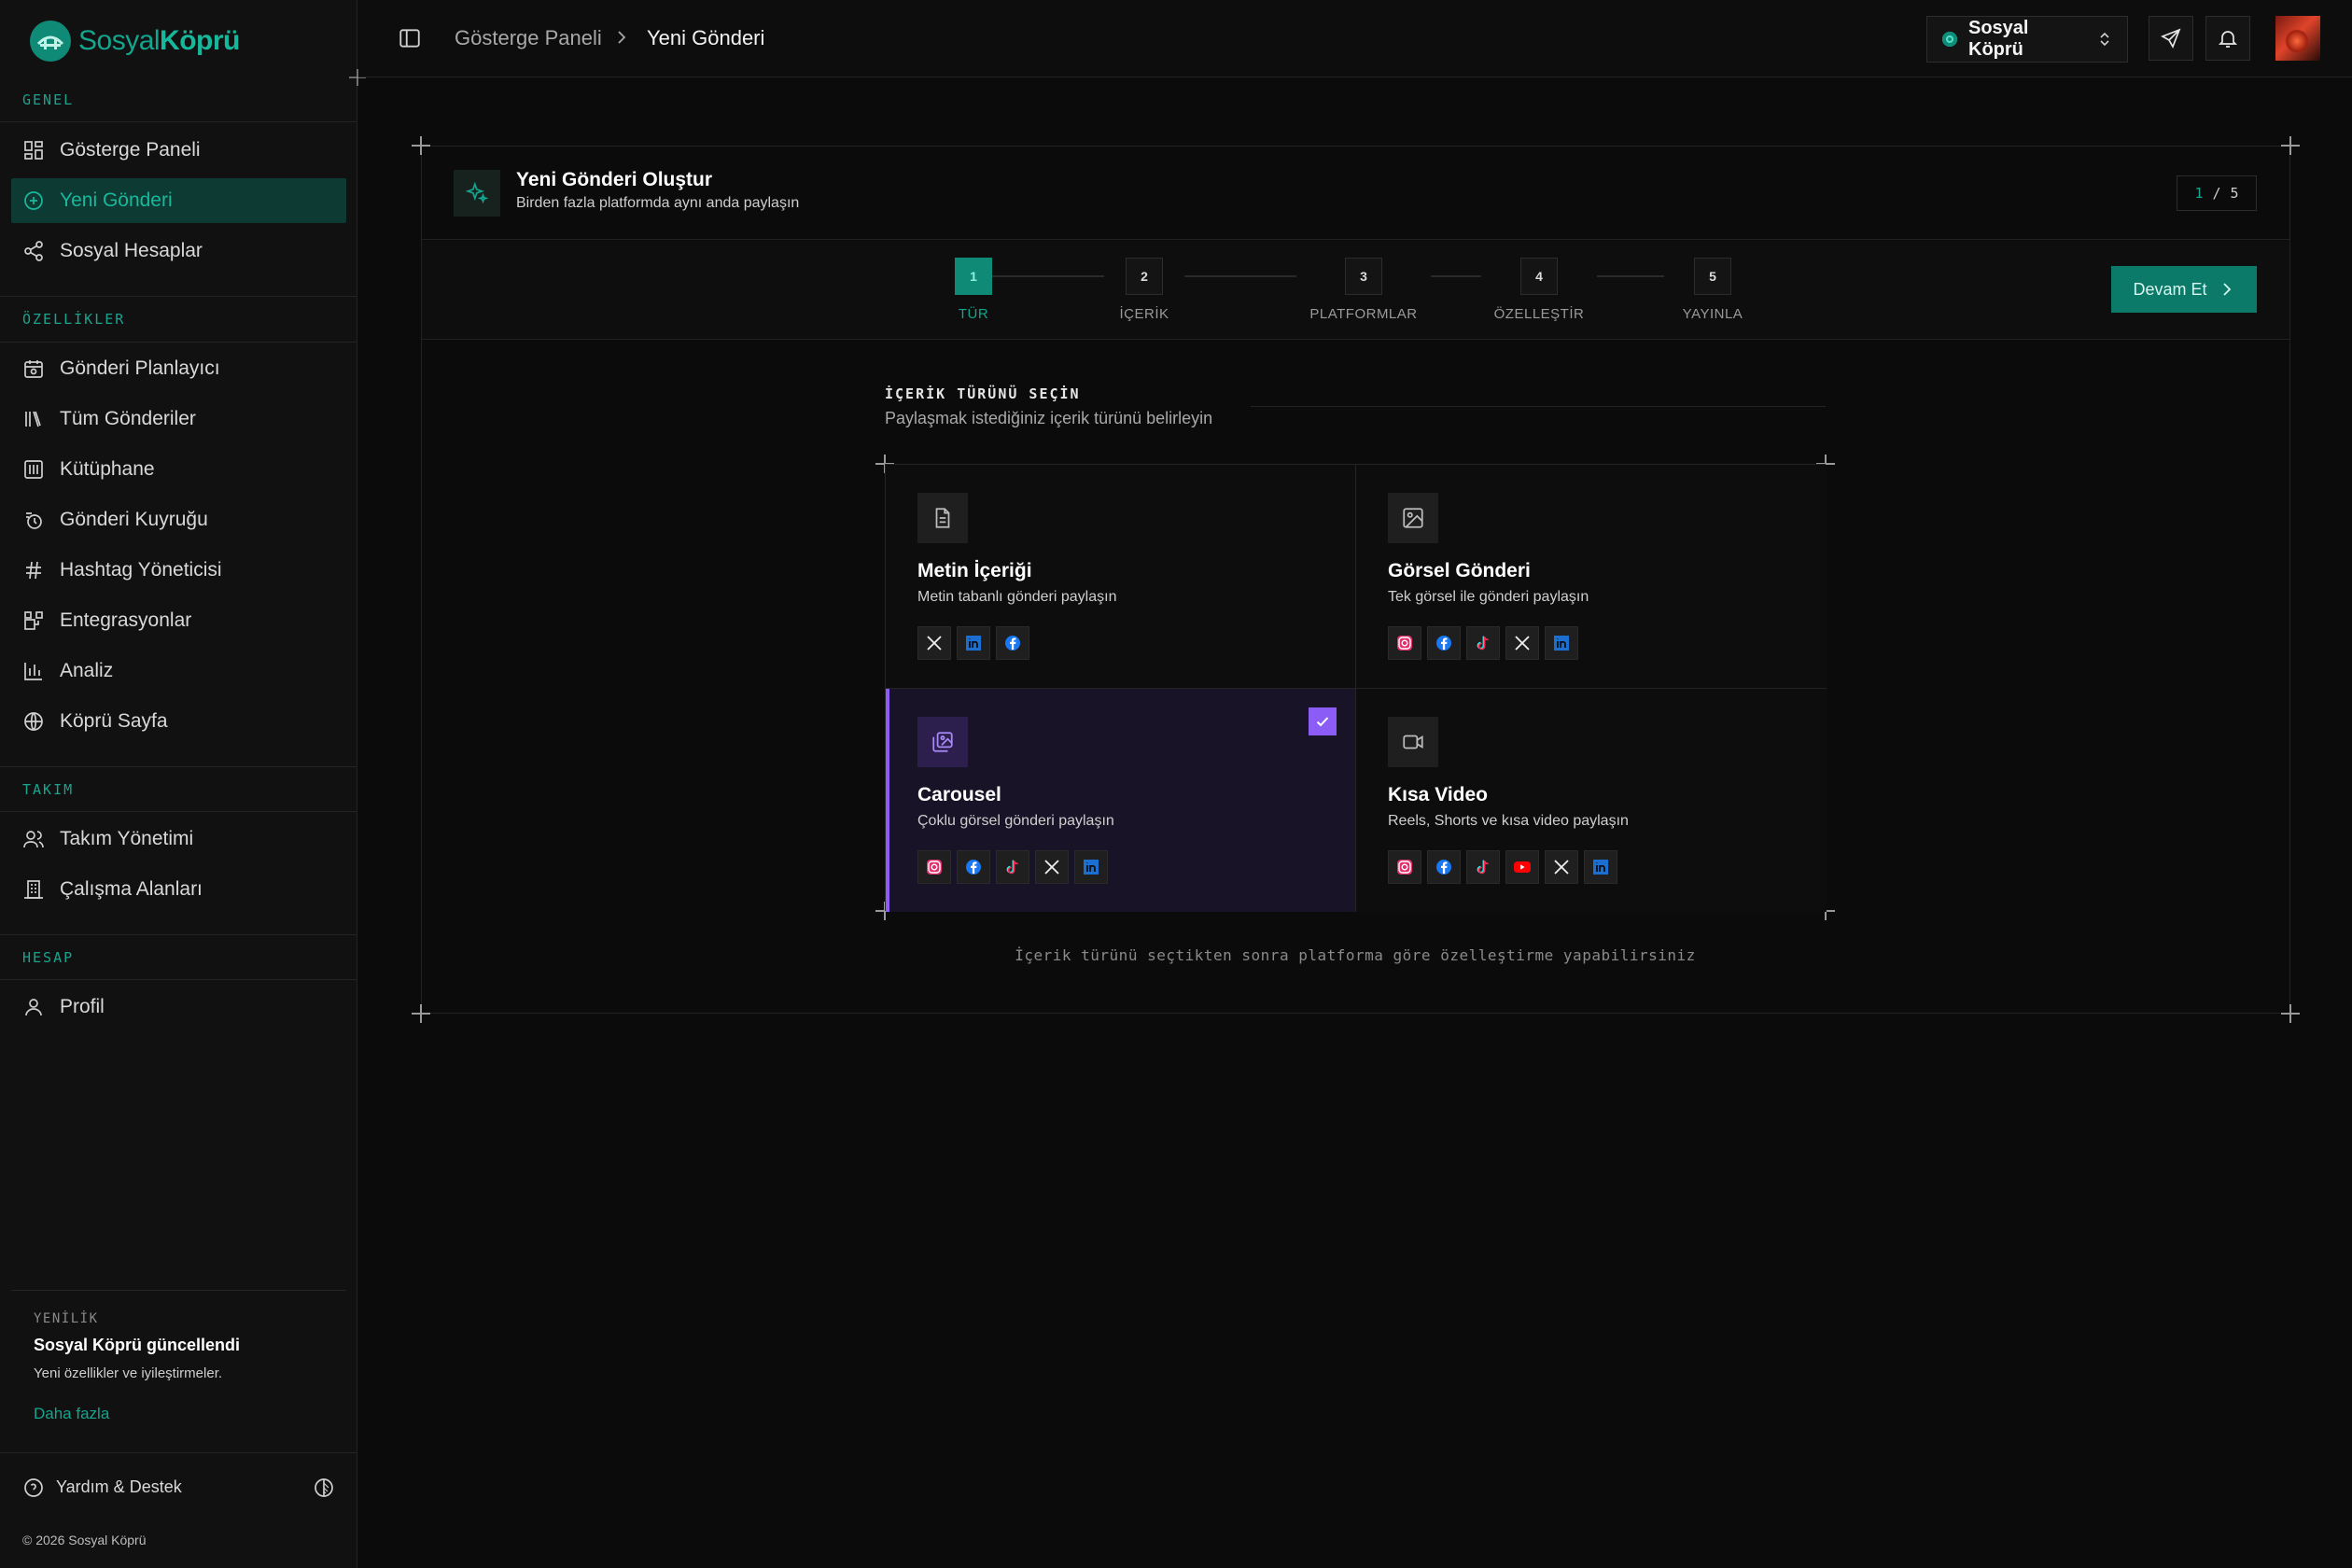  I want to click on bell-icon, so click(2228, 39).